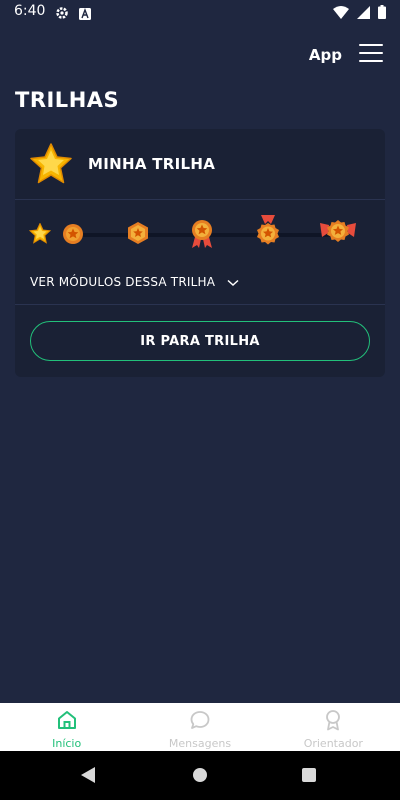 The image size is (400, 800). What do you see at coordinates (67, 743) in the screenshot?
I see `nav-label-inicio: Início` at bounding box center [67, 743].